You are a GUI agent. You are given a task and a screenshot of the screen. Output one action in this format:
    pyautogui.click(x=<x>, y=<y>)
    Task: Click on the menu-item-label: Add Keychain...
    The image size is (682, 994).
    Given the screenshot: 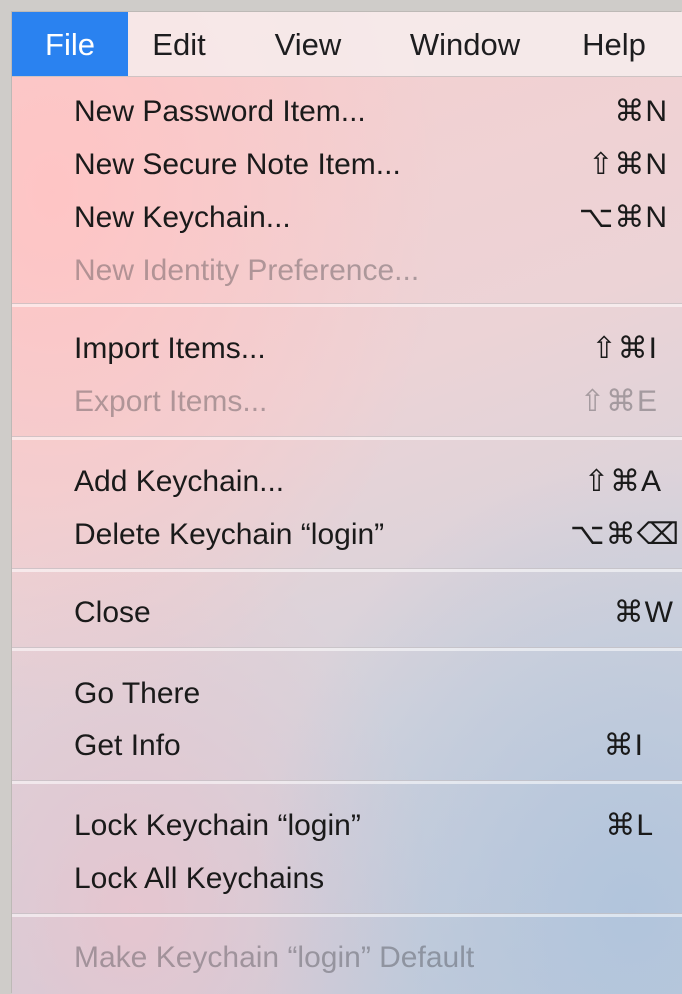 What is the action you would take?
    pyautogui.click(x=179, y=481)
    